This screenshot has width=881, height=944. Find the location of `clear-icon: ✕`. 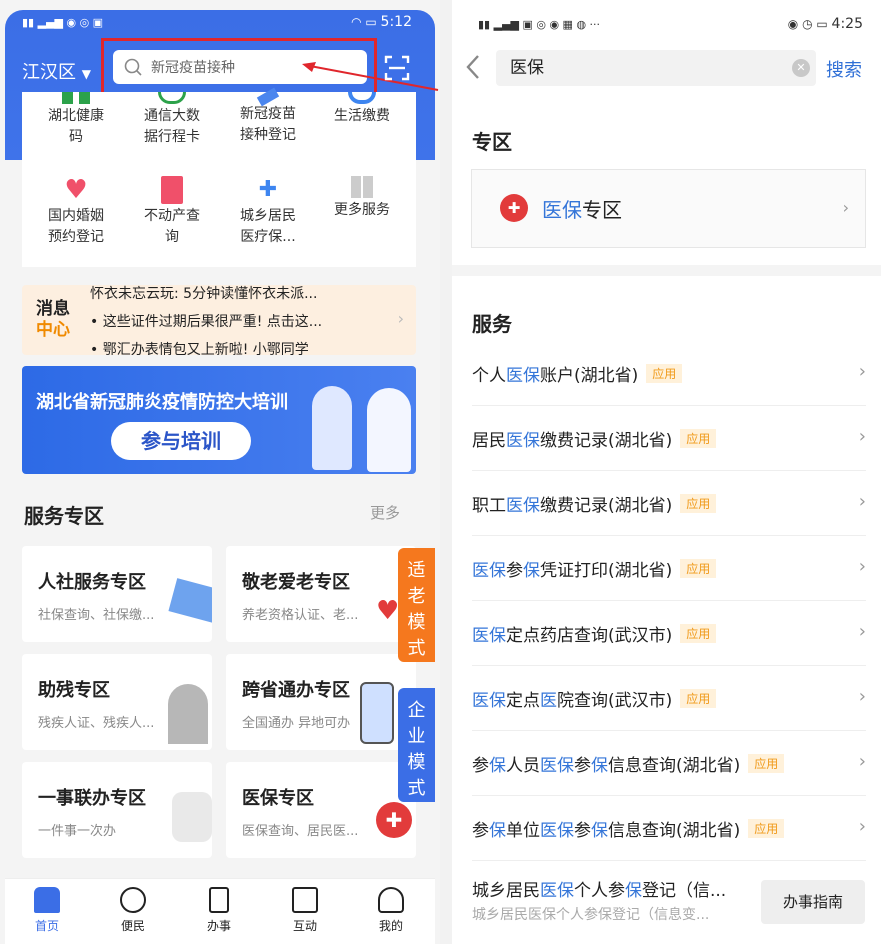

clear-icon: ✕ is located at coordinates (801, 68).